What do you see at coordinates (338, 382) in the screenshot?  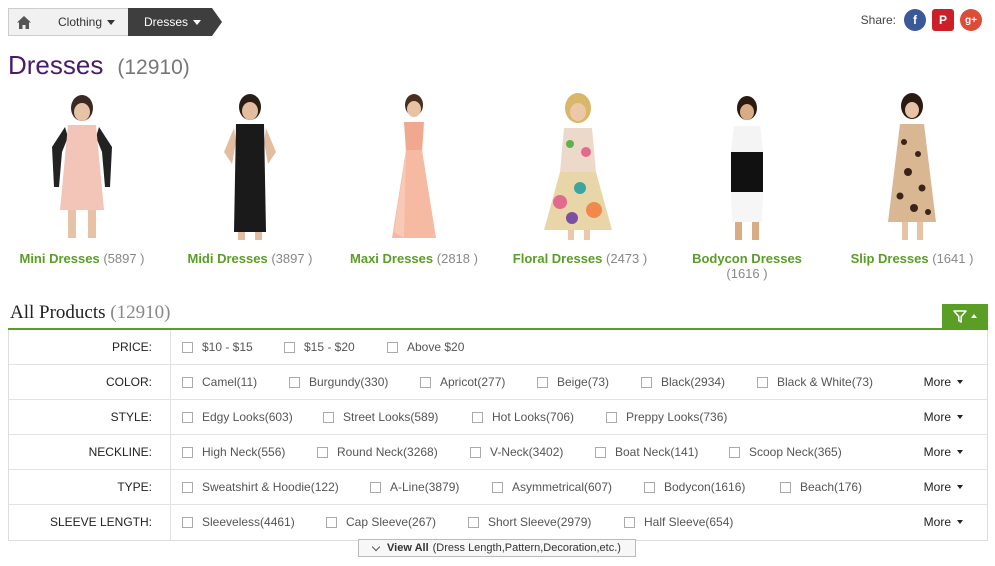 I see `filter-option: Burgundy(330)` at bounding box center [338, 382].